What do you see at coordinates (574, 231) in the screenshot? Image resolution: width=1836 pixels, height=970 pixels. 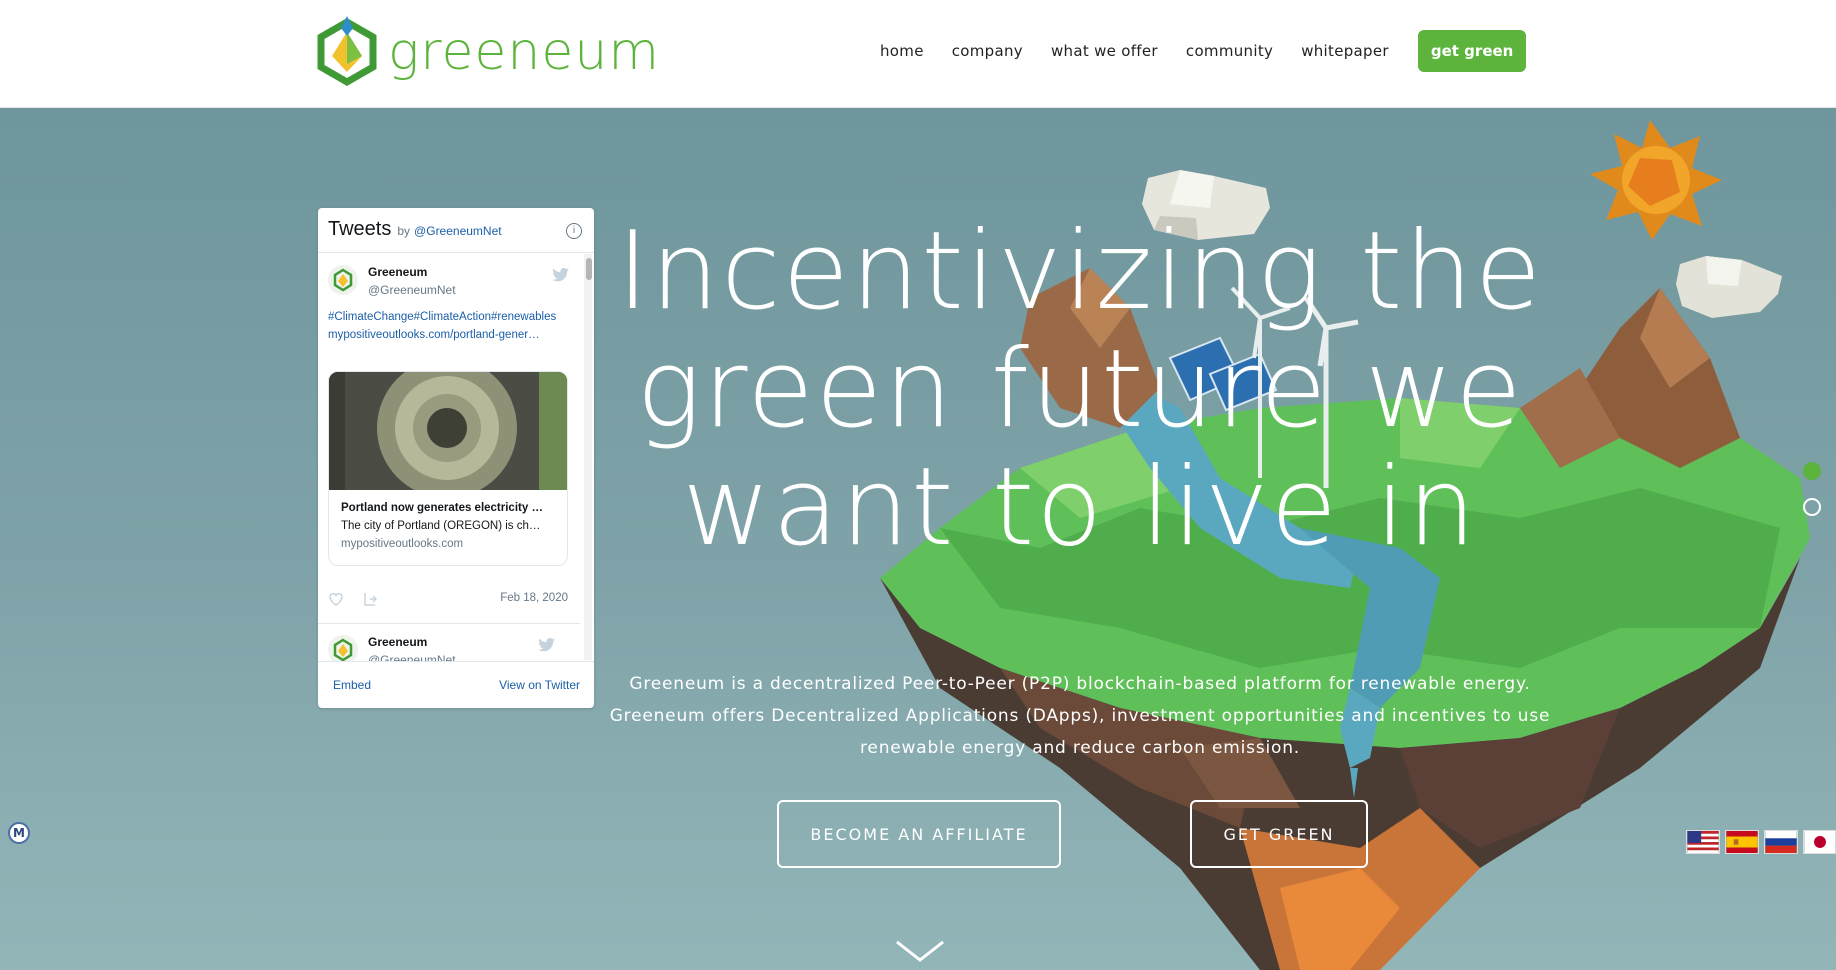 I see `info-icon: i` at bounding box center [574, 231].